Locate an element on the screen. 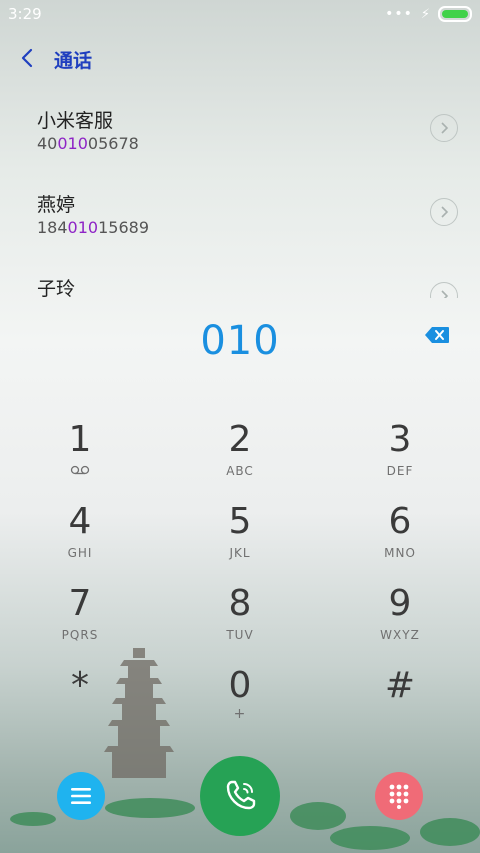  key-digit: 8 is located at coordinates (240, 603).